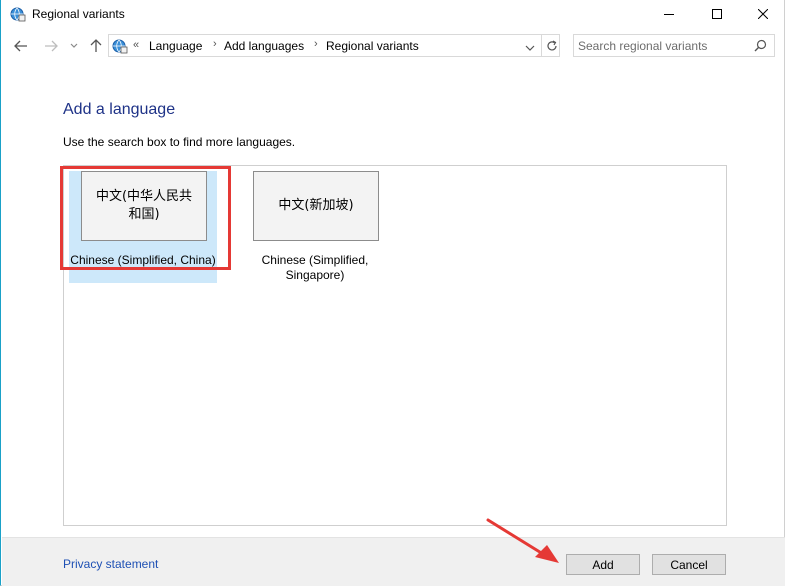 This screenshot has width=786, height=587. I want to click on refresh-button, so click(551, 45).